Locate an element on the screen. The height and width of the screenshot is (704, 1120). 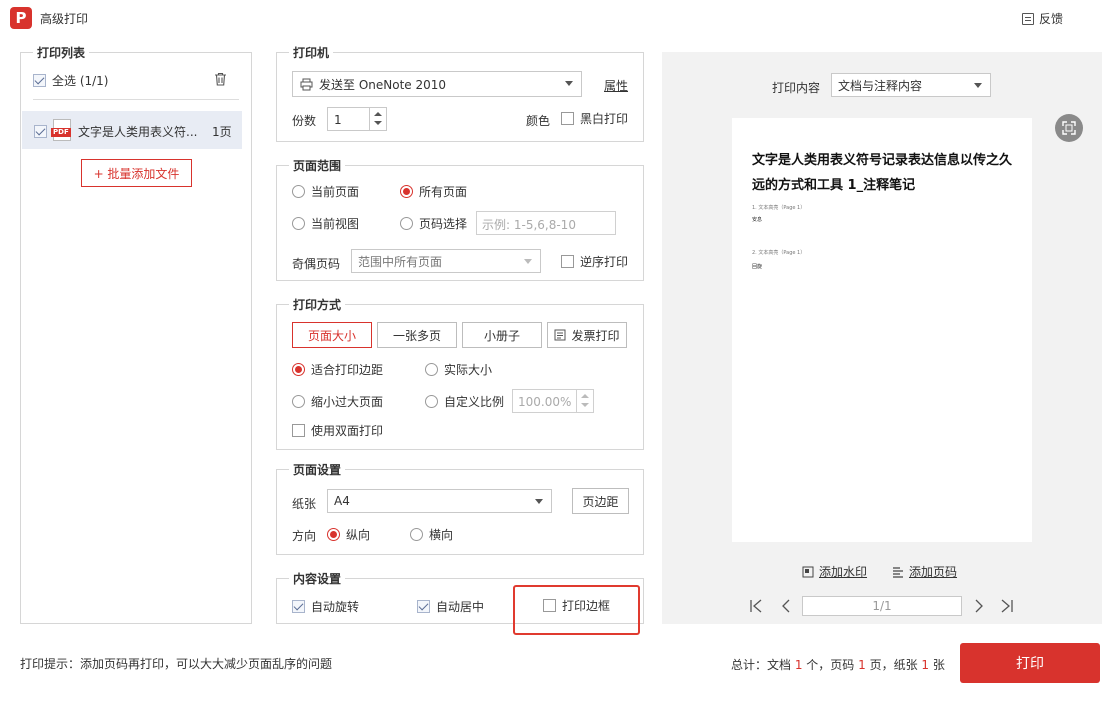
duplex-check is located at coordinates (298, 430).